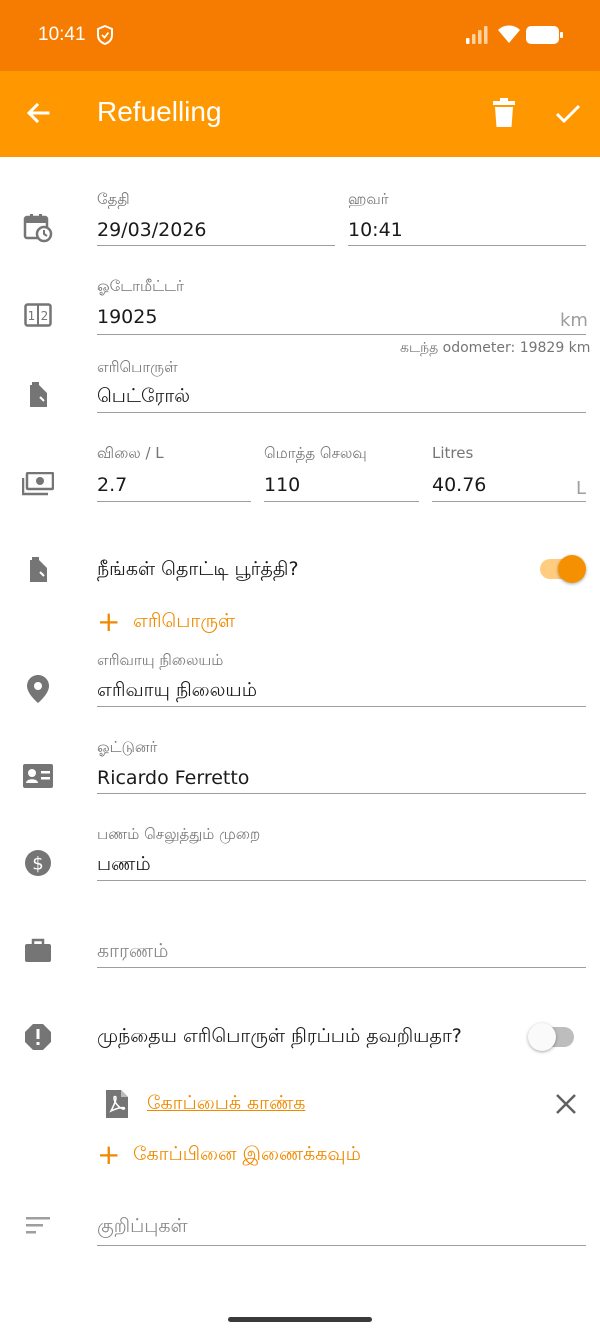 The width and height of the screenshot is (600, 1336). I want to click on app-bar: Refuelling, so click(300, 114).